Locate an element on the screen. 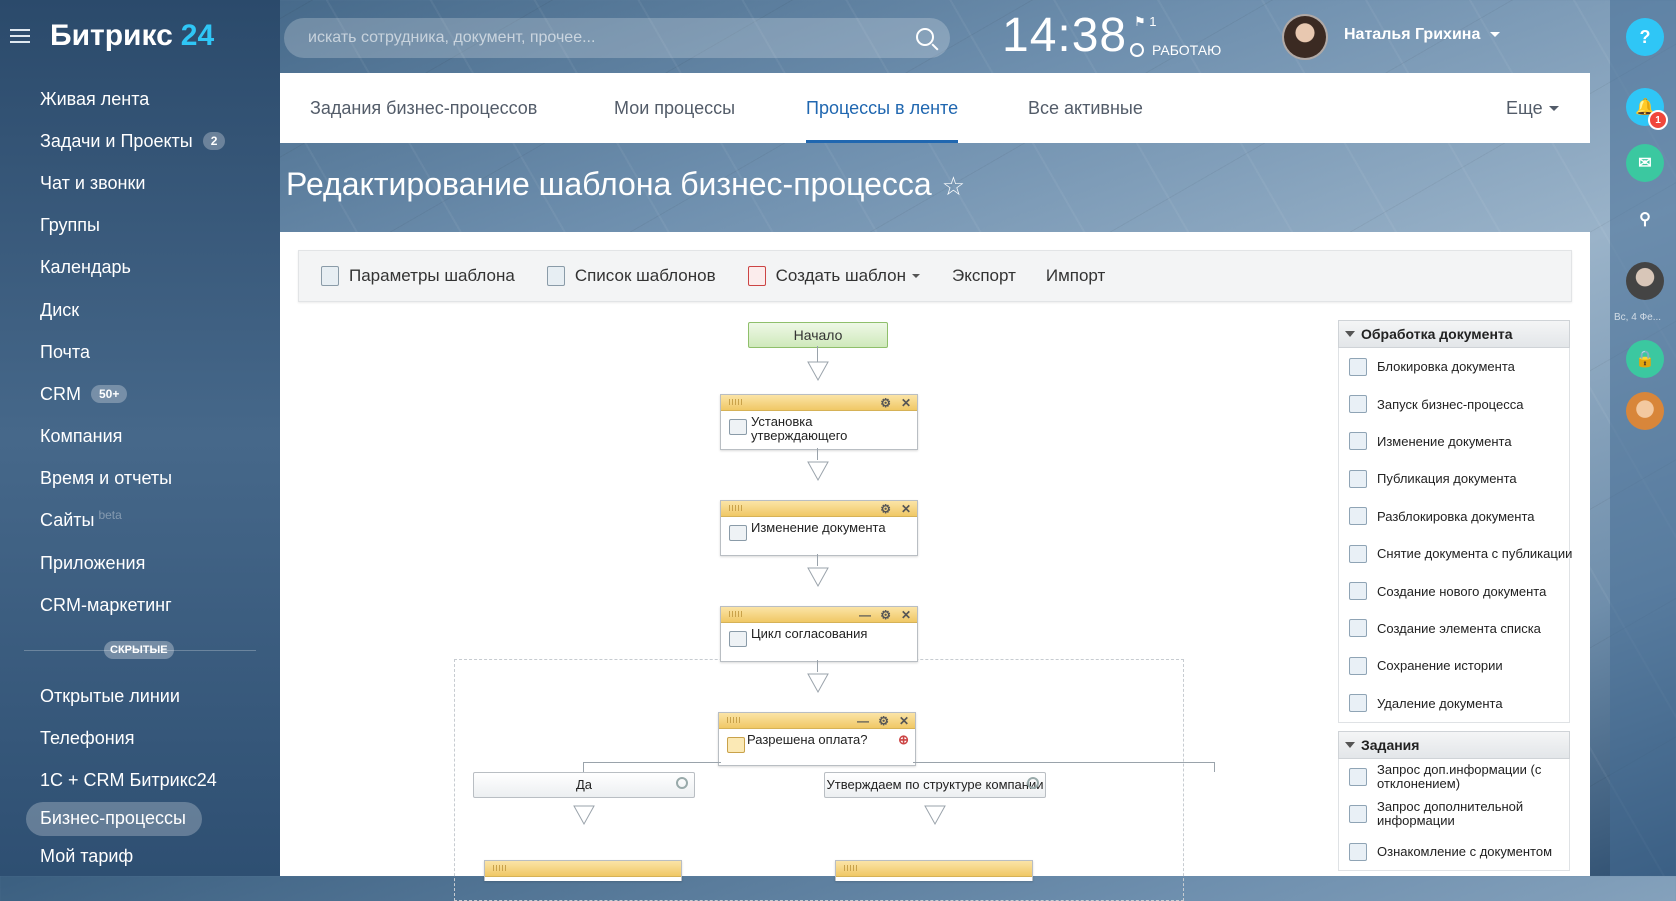 The height and width of the screenshot is (901, 1676). sidebar-item-feed: Живая лента is located at coordinates (132, 99).